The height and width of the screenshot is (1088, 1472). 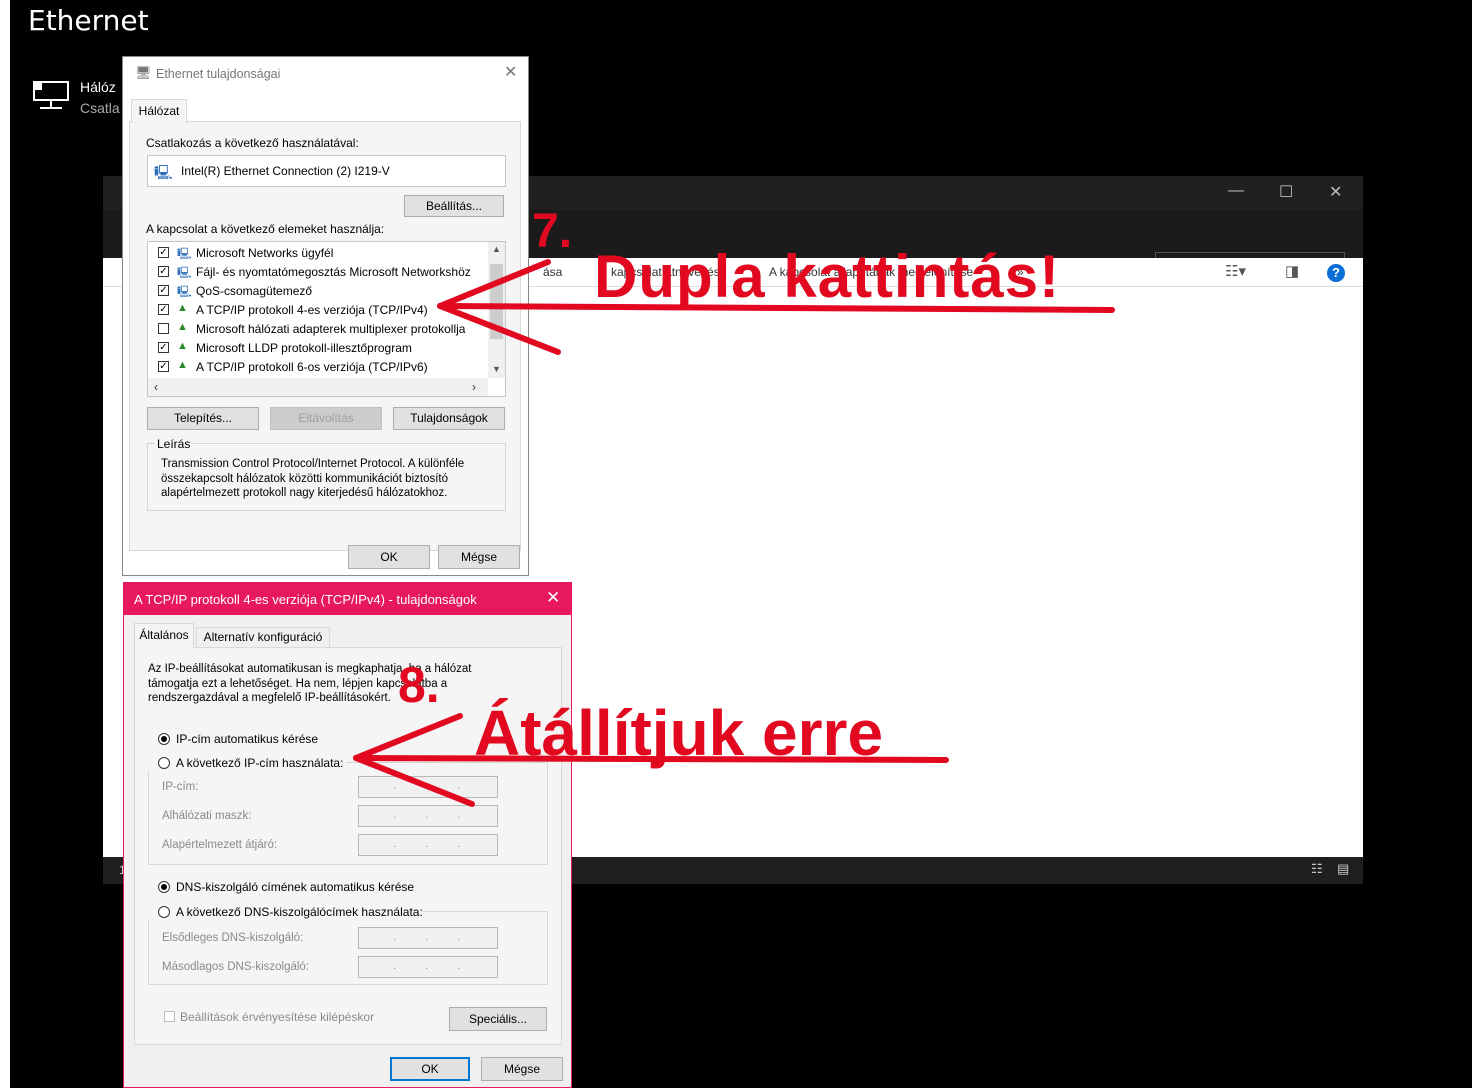 What do you see at coordinates (651, 760) in the screenshot?
I see `arrow-to-manual-ip` at bounding box center [651, 760].